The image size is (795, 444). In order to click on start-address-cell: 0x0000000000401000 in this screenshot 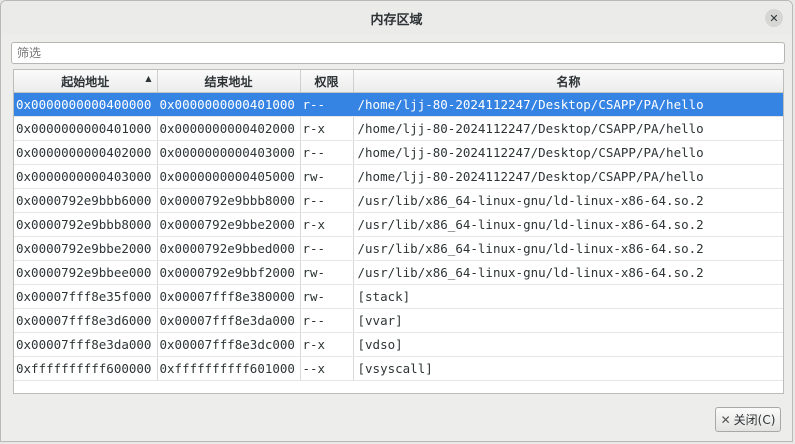, I will do `click(86, 128)`.